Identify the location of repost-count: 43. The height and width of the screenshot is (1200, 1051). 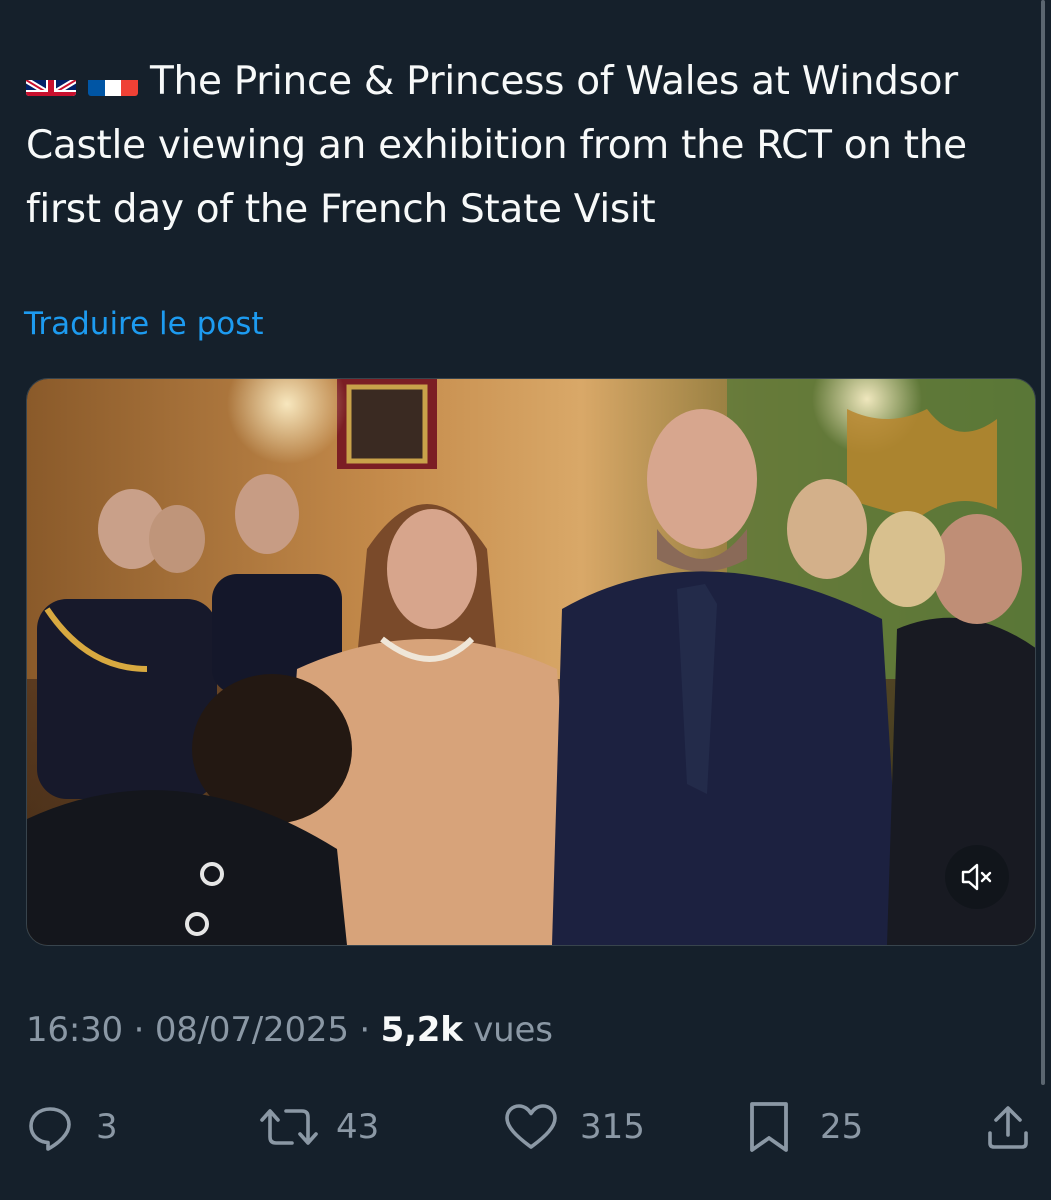
(358, 1127).